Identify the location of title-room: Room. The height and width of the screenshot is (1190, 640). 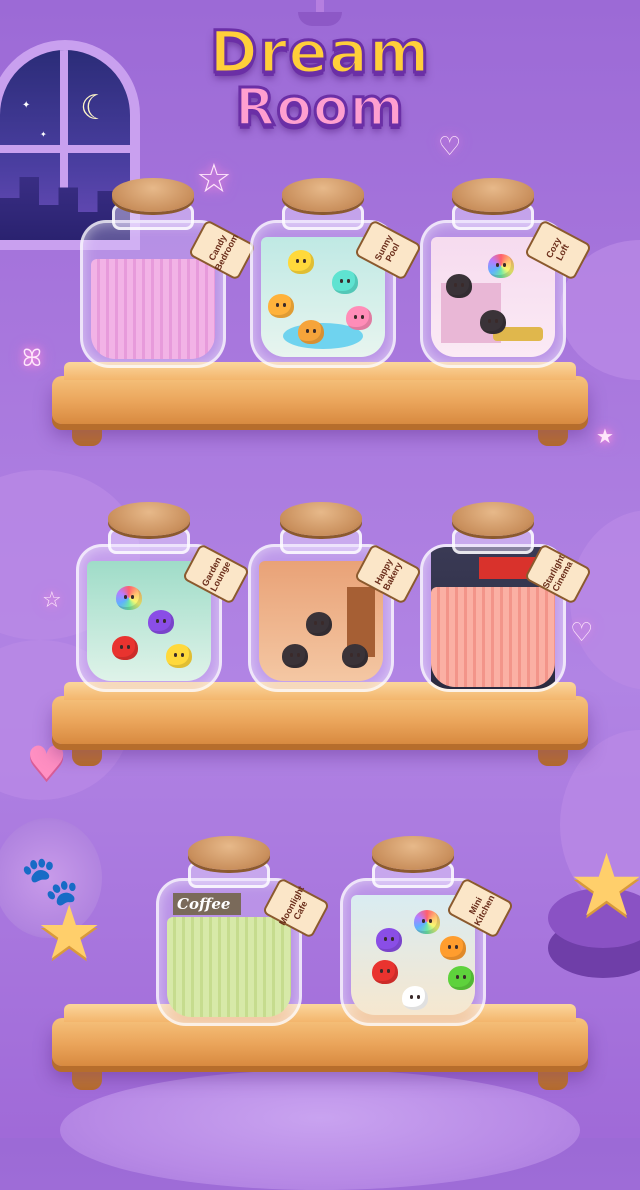
(320, 108).